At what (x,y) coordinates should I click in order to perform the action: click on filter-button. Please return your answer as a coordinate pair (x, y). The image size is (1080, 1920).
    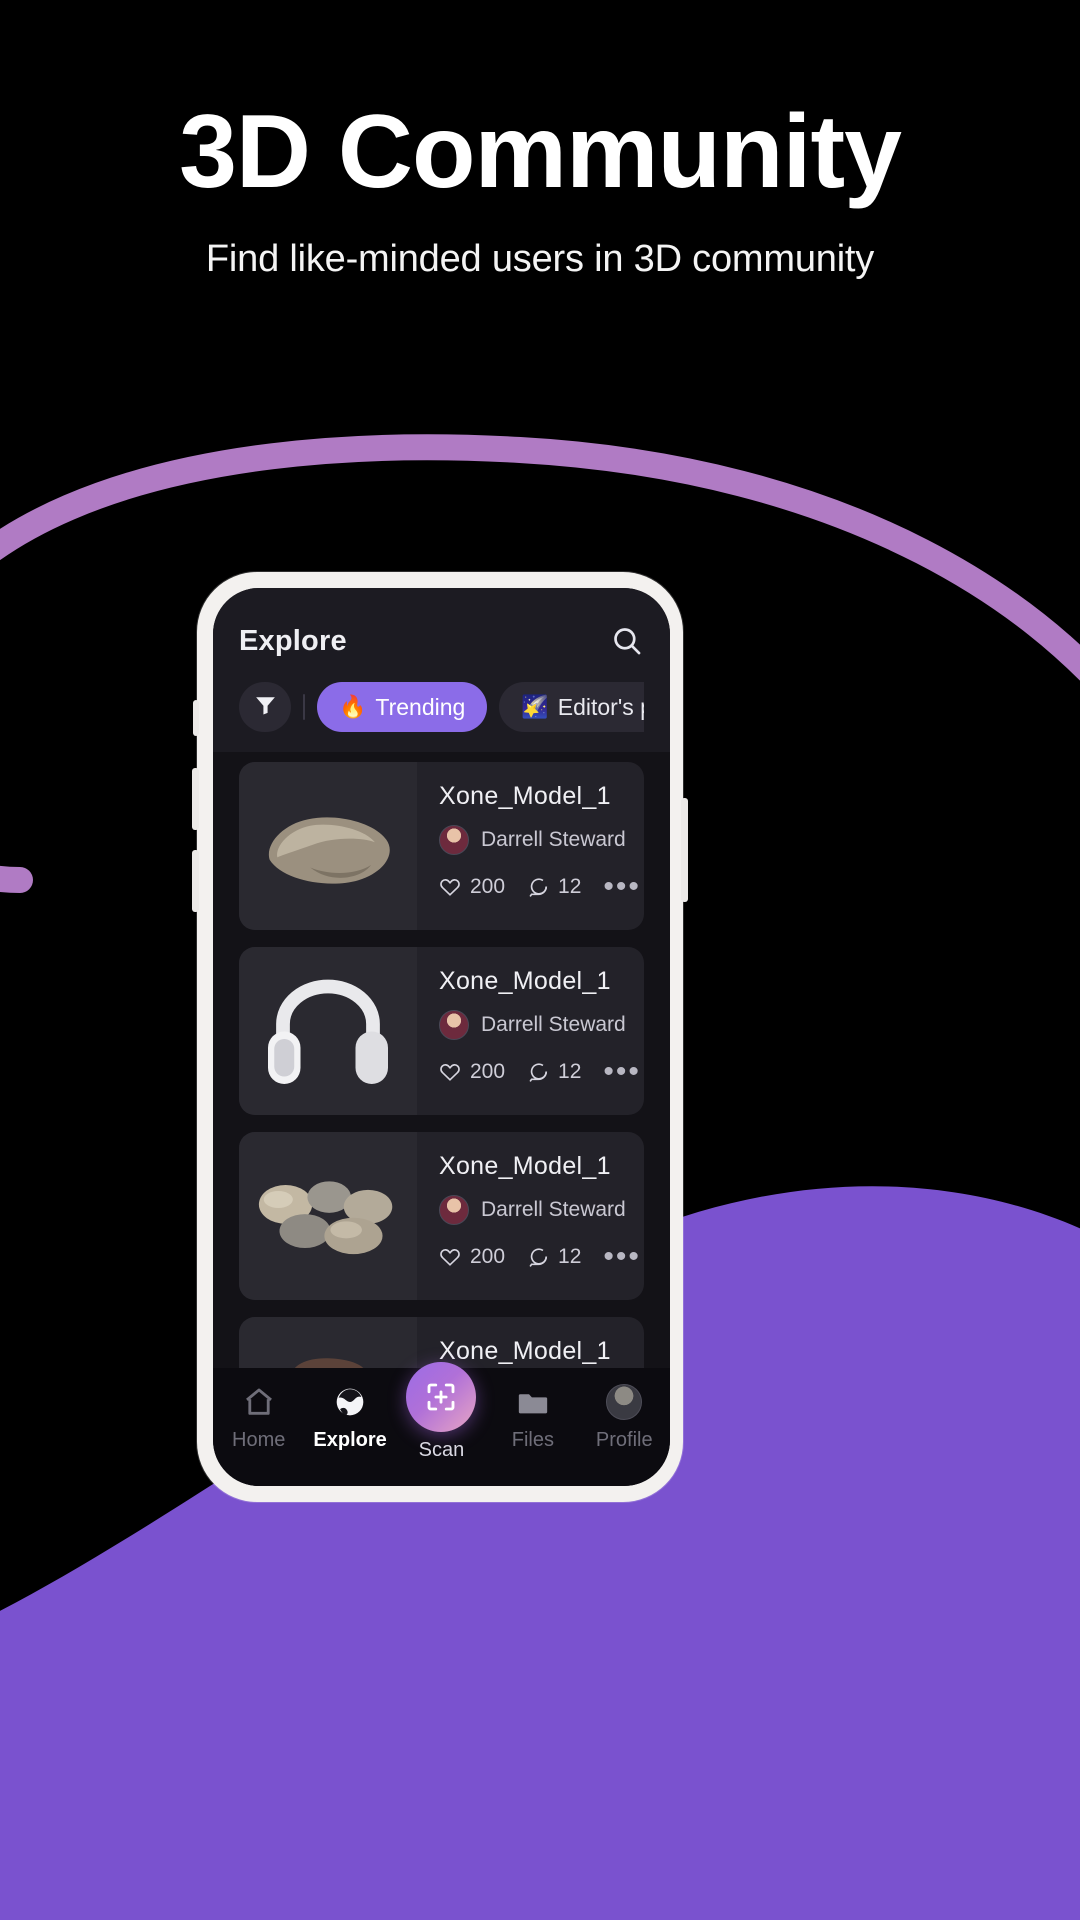
    Looking at the image, I should click on (265, 707).